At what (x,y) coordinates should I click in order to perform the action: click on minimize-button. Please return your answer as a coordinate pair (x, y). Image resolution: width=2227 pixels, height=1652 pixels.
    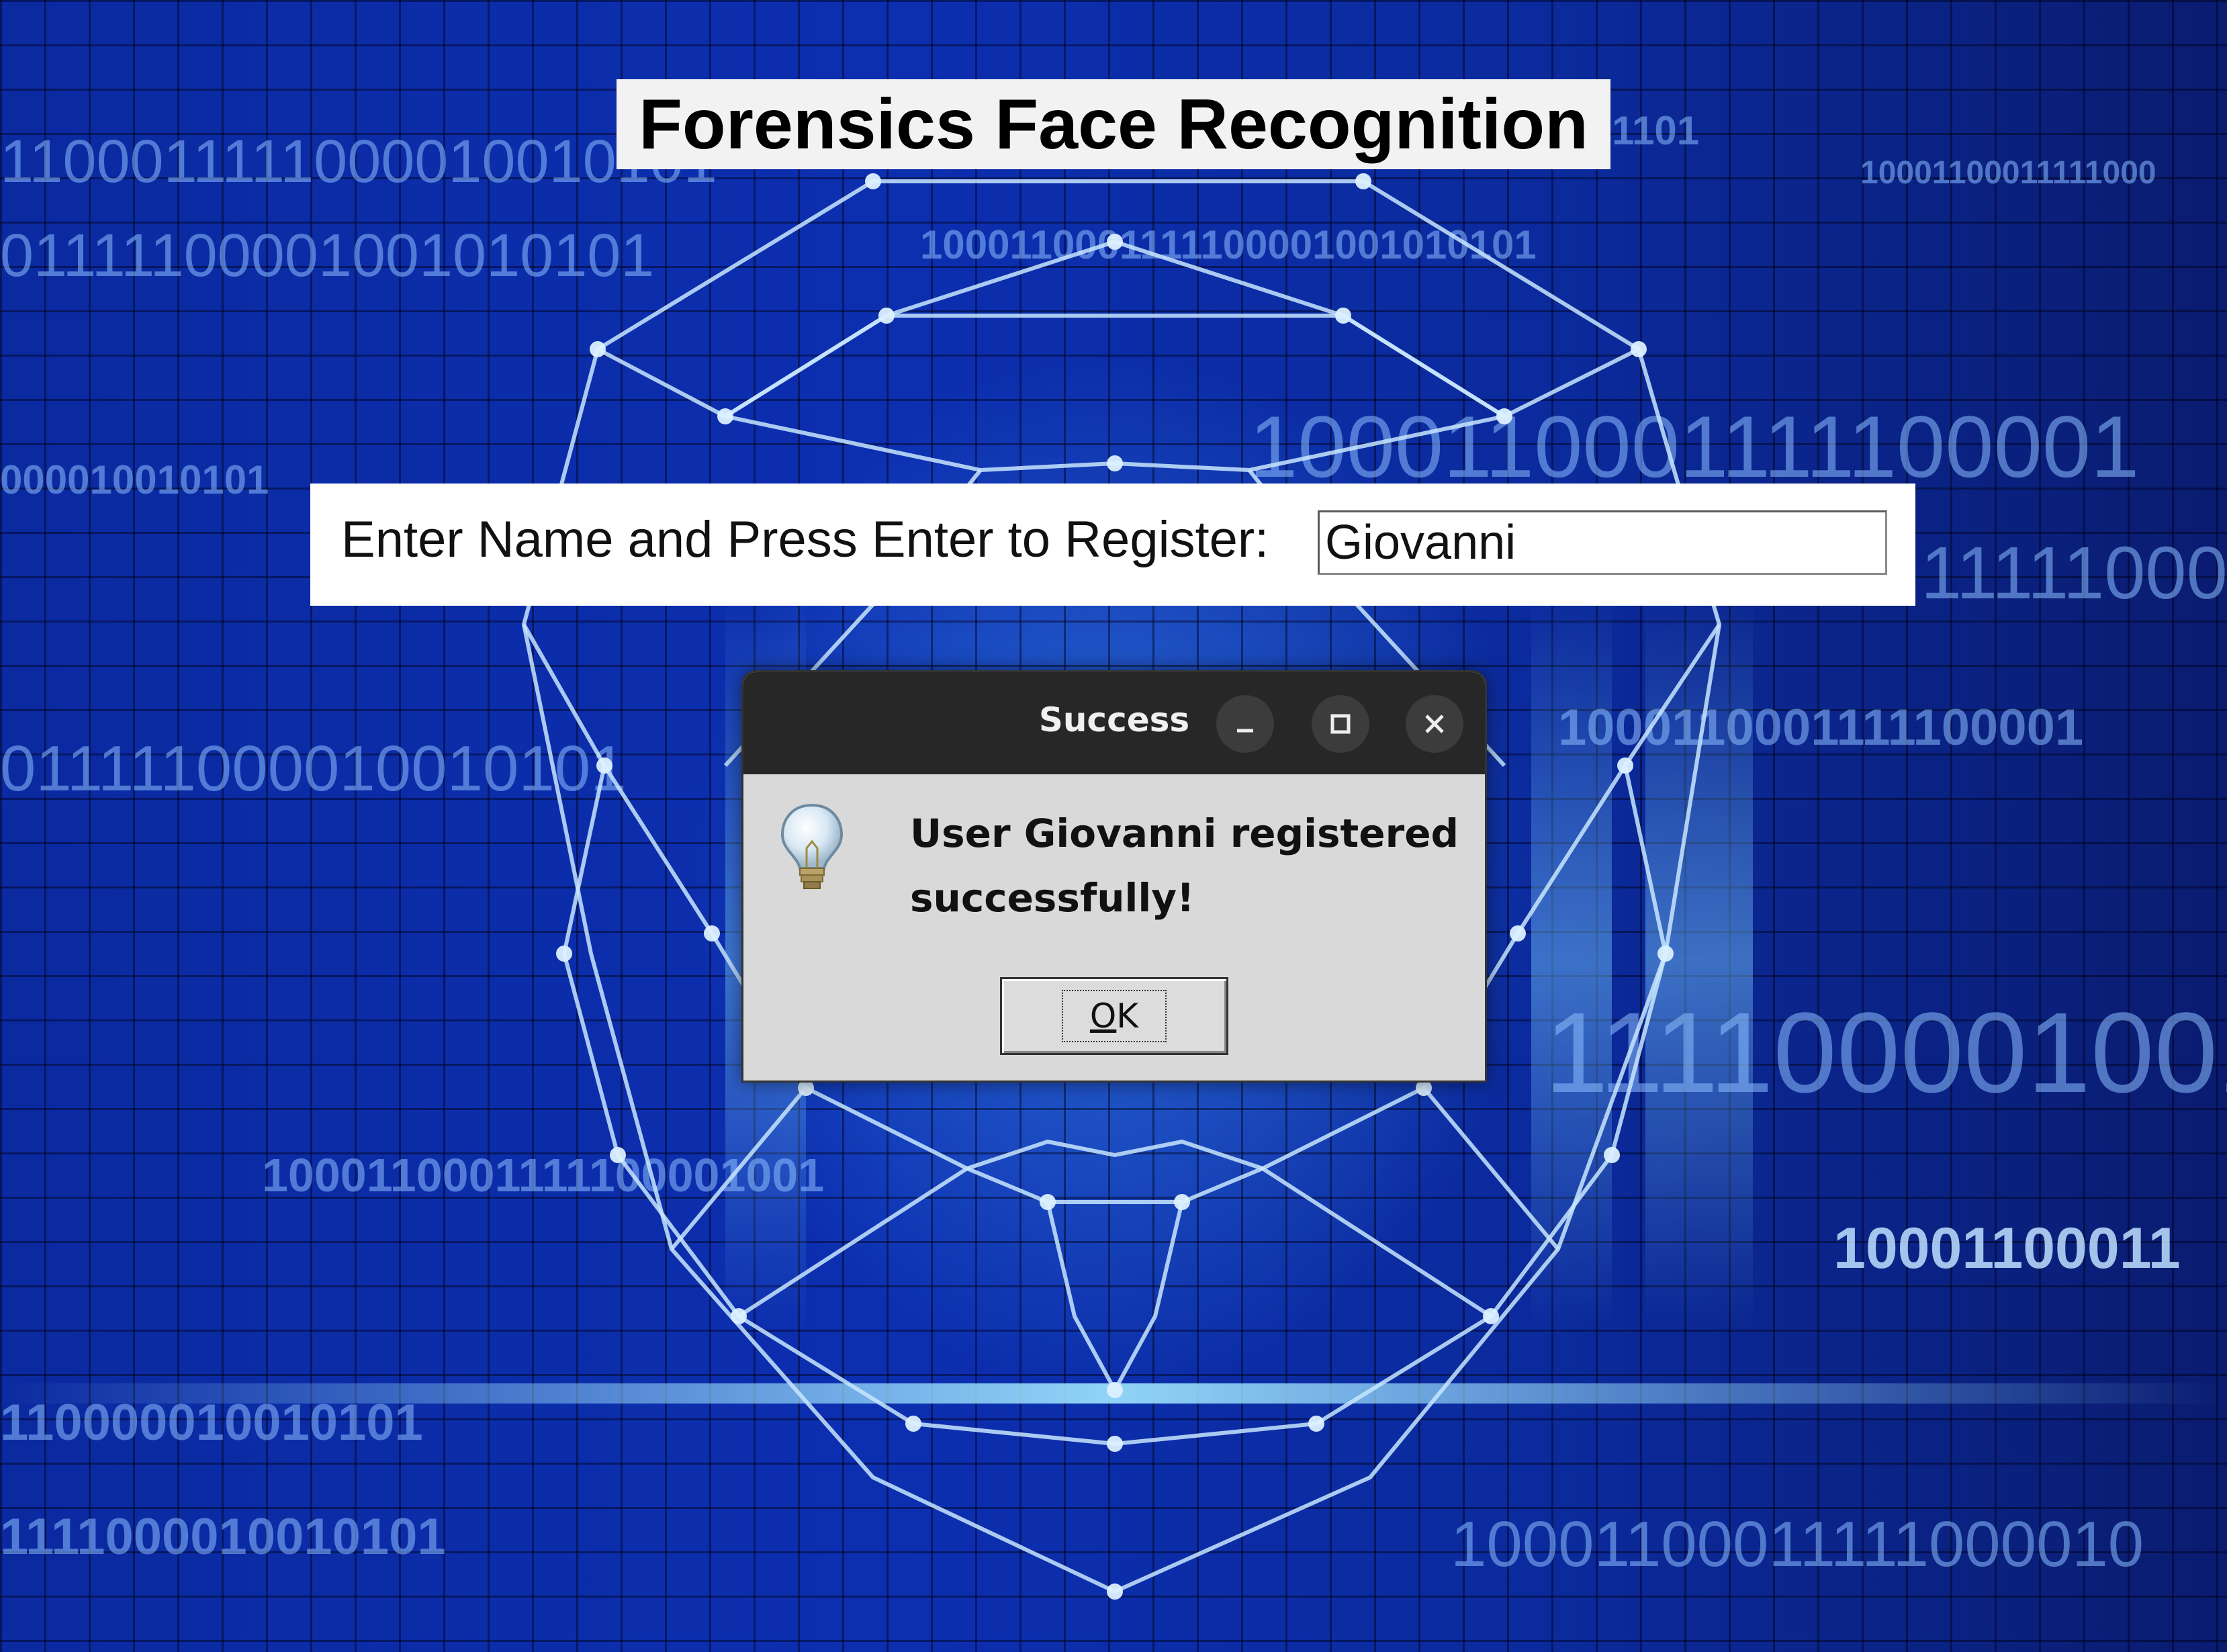
    Looking at the image, I should click on (1245, 724).